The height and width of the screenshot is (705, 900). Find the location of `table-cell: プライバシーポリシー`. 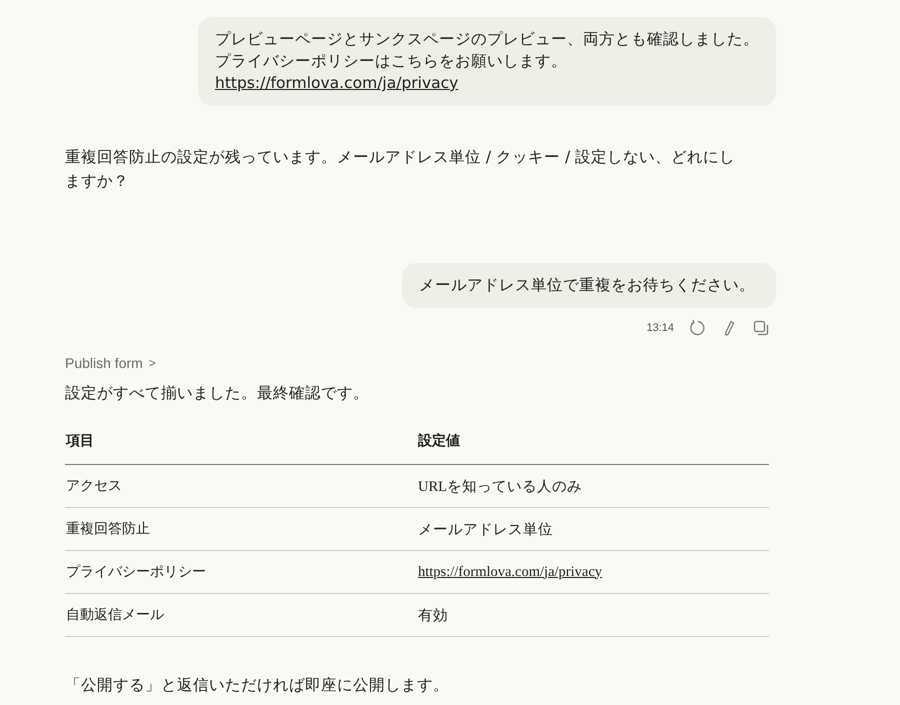

table-cell: プライバシーポリシー is located at coordinates (136, 572).